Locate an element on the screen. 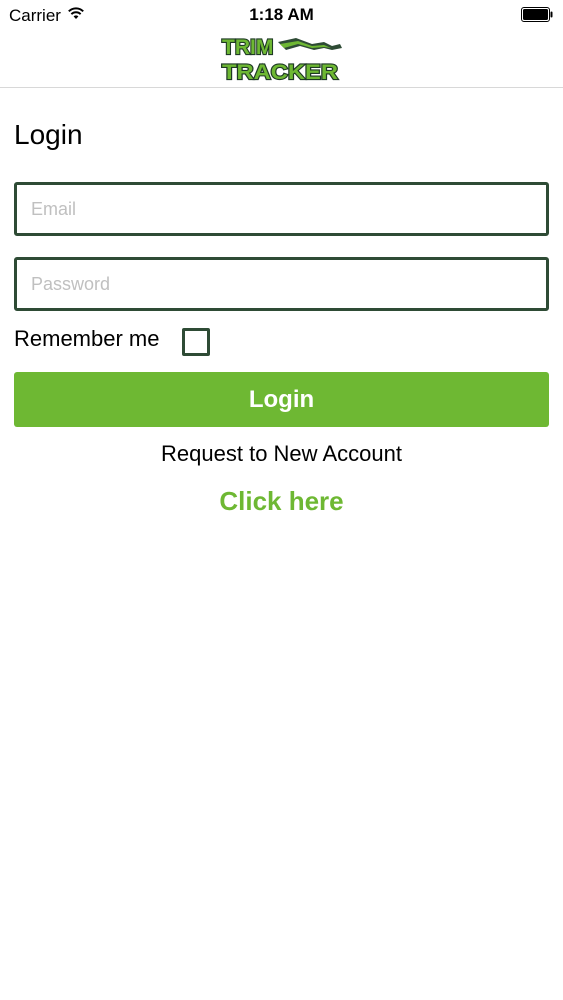  status-bar: Carrier 1:18 AM is located at coordinates (281, 15).